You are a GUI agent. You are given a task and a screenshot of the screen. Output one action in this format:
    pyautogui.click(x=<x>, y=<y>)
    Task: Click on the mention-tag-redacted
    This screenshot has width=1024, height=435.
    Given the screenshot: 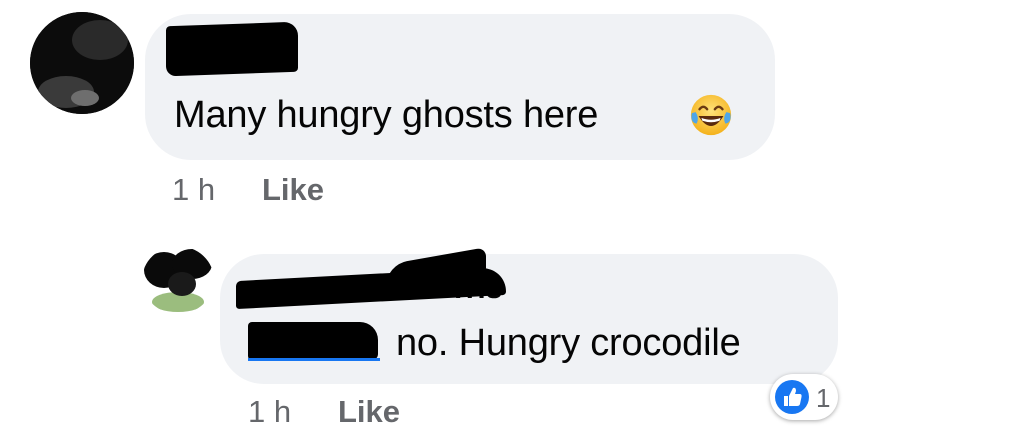 What is the action you would take?
    pyautogui.click(x=314, y=341)
    